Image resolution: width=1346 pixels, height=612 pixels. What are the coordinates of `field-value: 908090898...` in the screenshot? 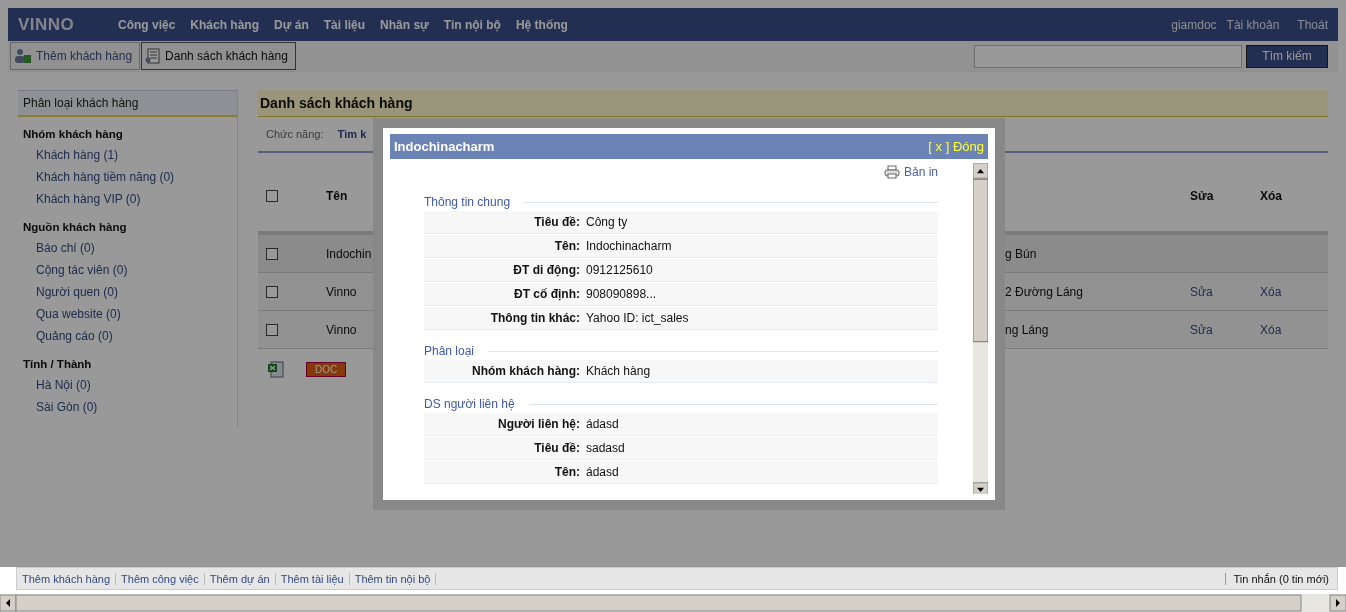 It's located at (622, 294).